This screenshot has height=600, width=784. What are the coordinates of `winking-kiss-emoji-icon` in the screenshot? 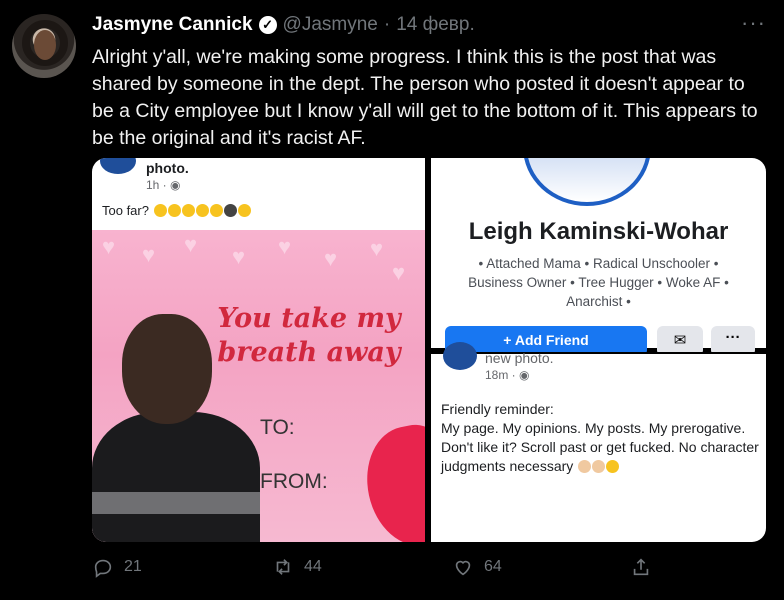 It's located at (613, 466).